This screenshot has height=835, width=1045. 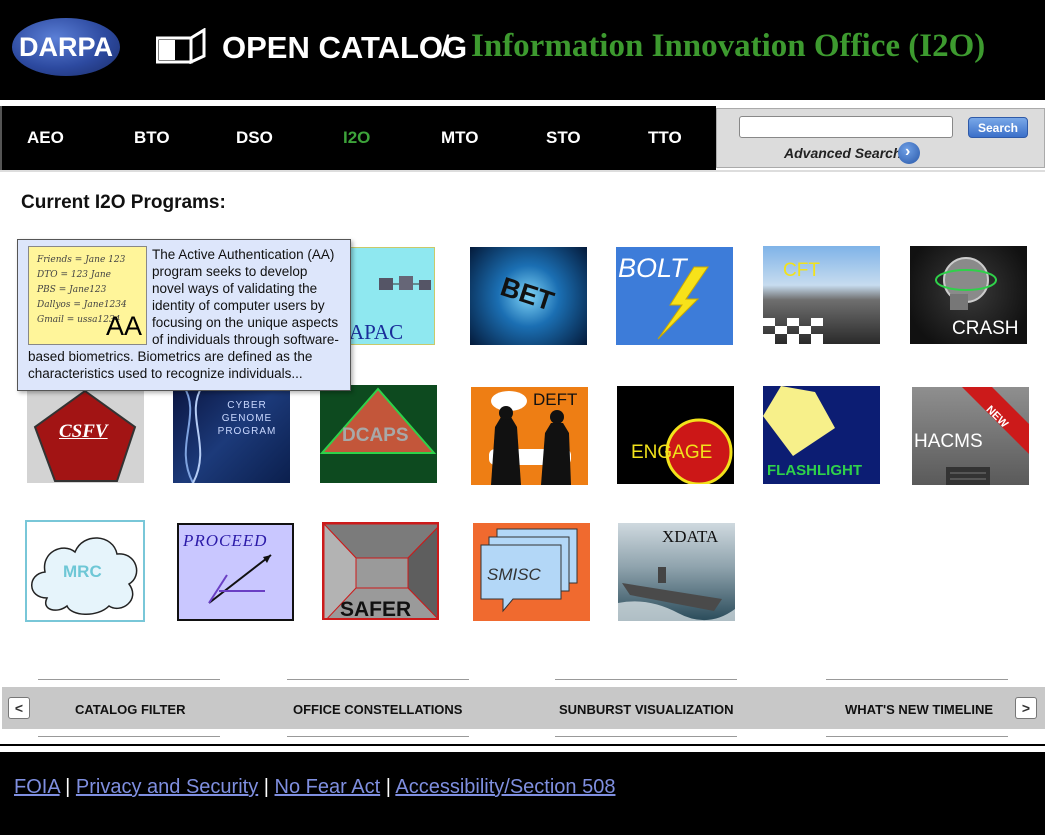 I want to click on program-tile-safer: SAFER, so click(x=380, y=571).